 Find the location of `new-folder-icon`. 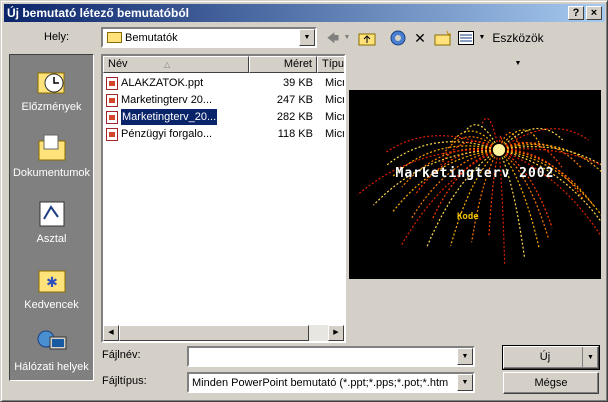

new-folder-icon is located at coordinates (442, 38).